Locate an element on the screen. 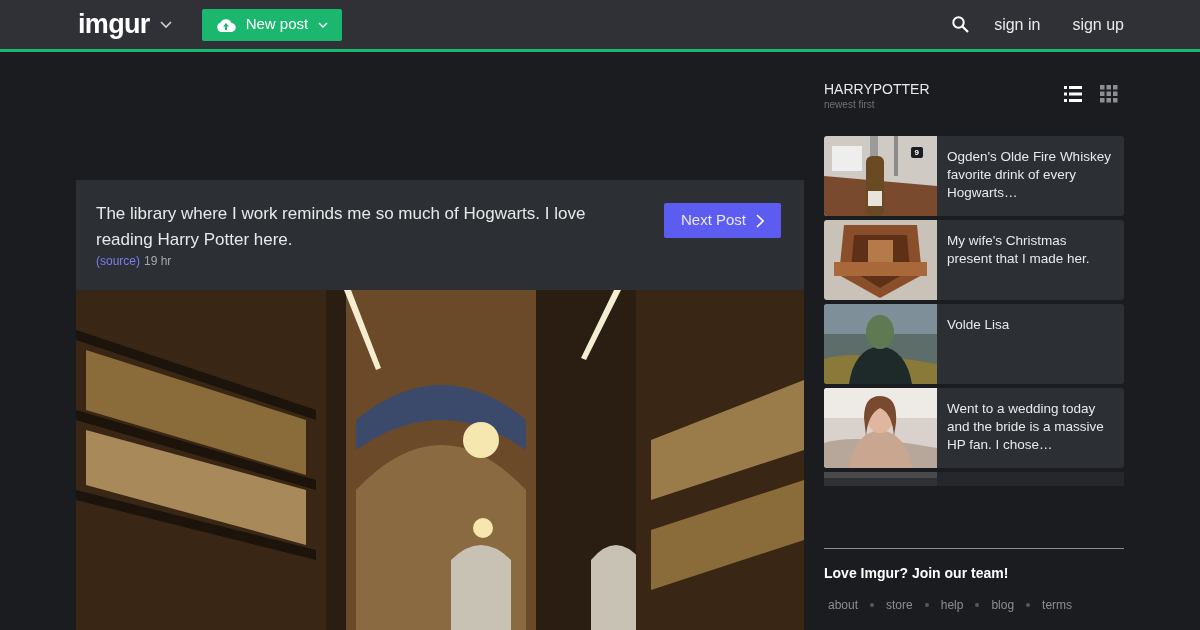 Image resolution: width=1200 pixels, height=630 pixels. gallery-item-title: Volde Lisa is located at coordinates (978, 325).